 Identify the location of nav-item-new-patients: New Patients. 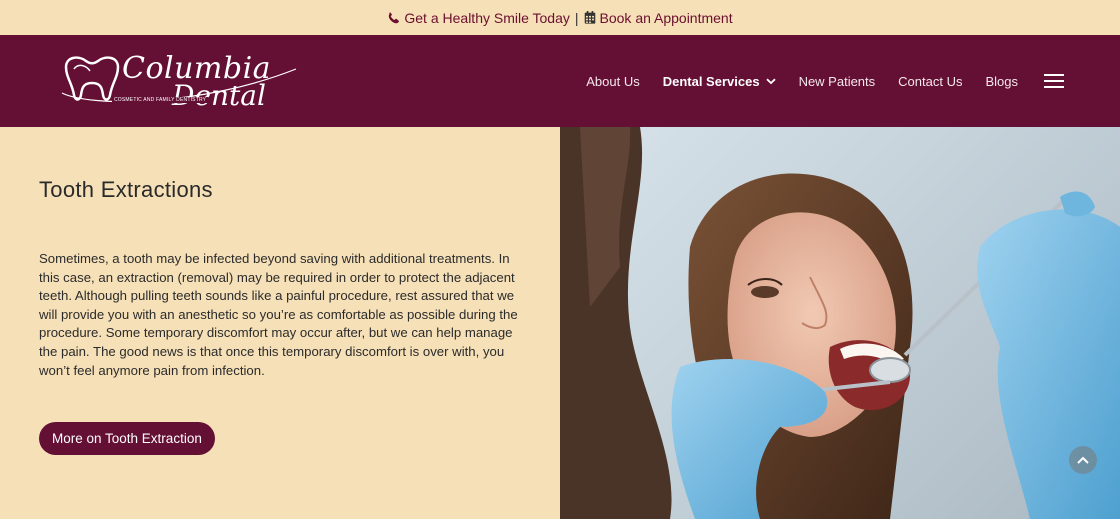
(837, 81).